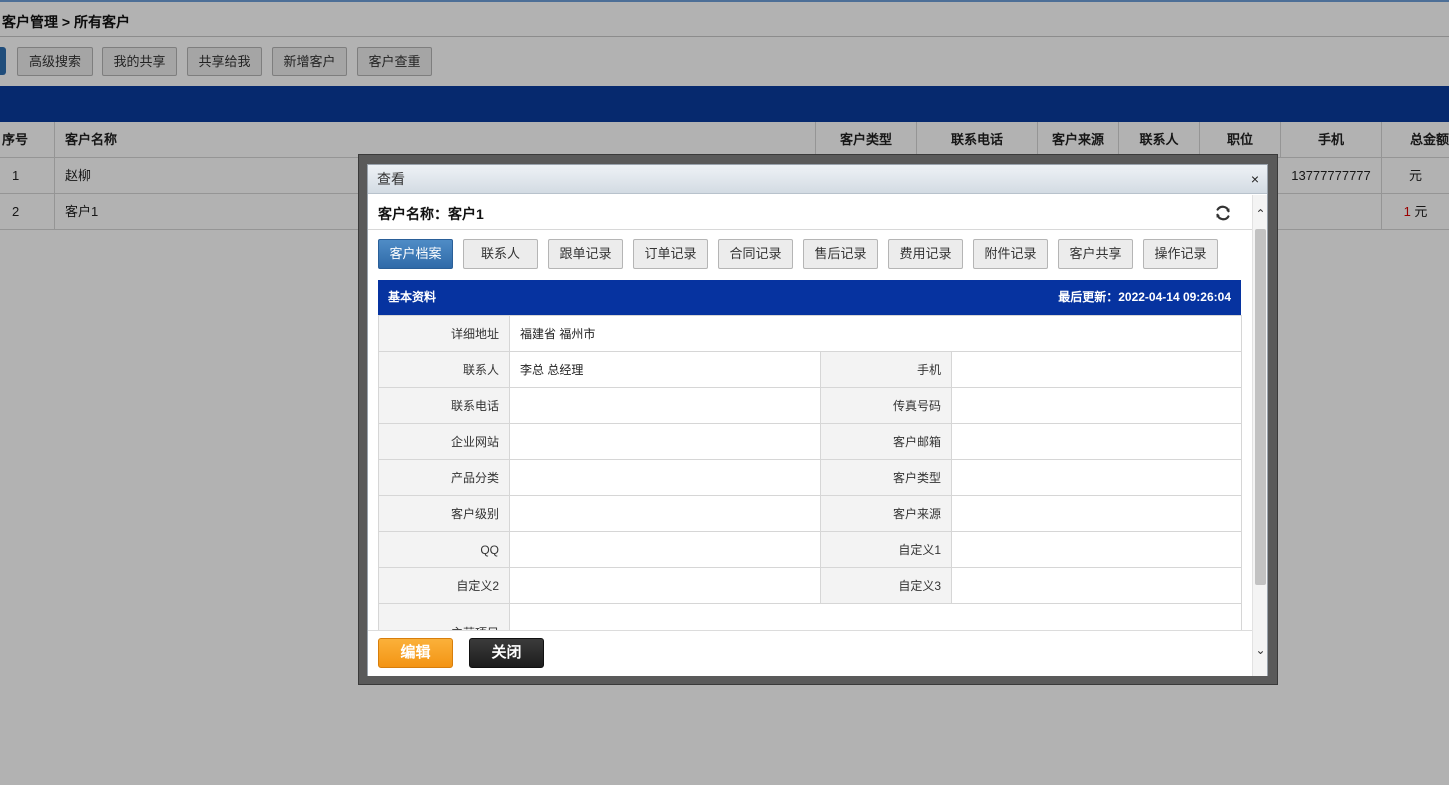 This screenshot has height=785, width=1449. I want to click on customer-source-value, so click(1096, 513).